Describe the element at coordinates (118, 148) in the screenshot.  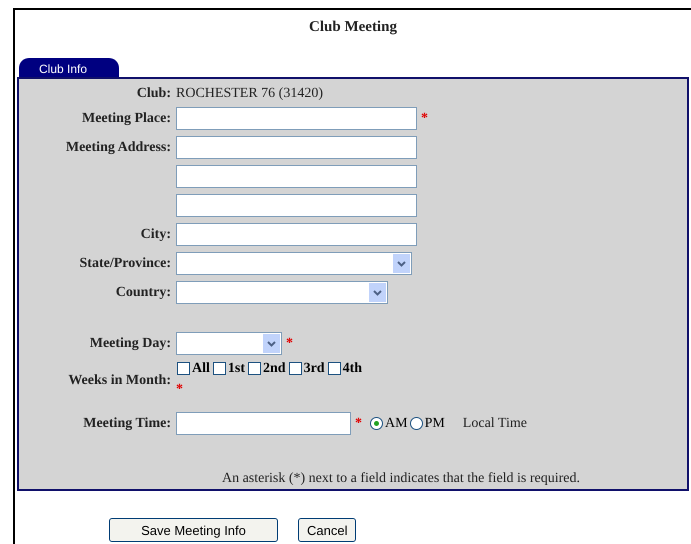
I see `field-label: Meeting Address:` at that location.